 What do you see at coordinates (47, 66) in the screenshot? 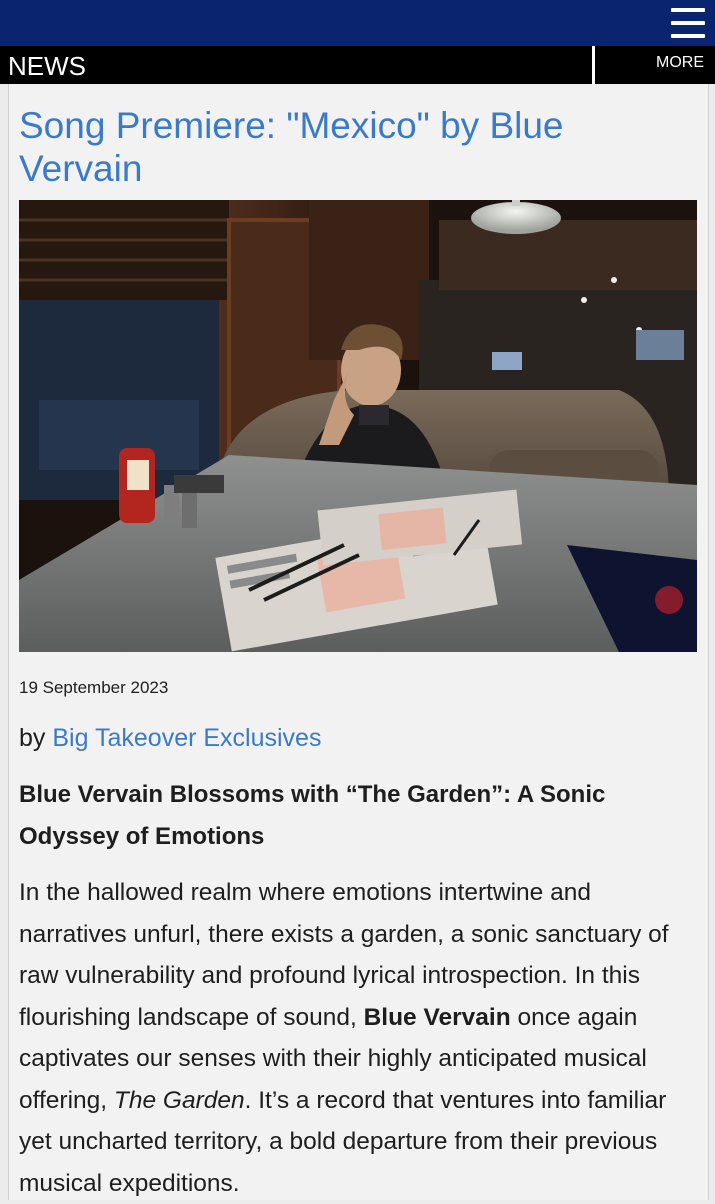
I see `nav-news-link: NEWS` at bounding box center [47, 66].